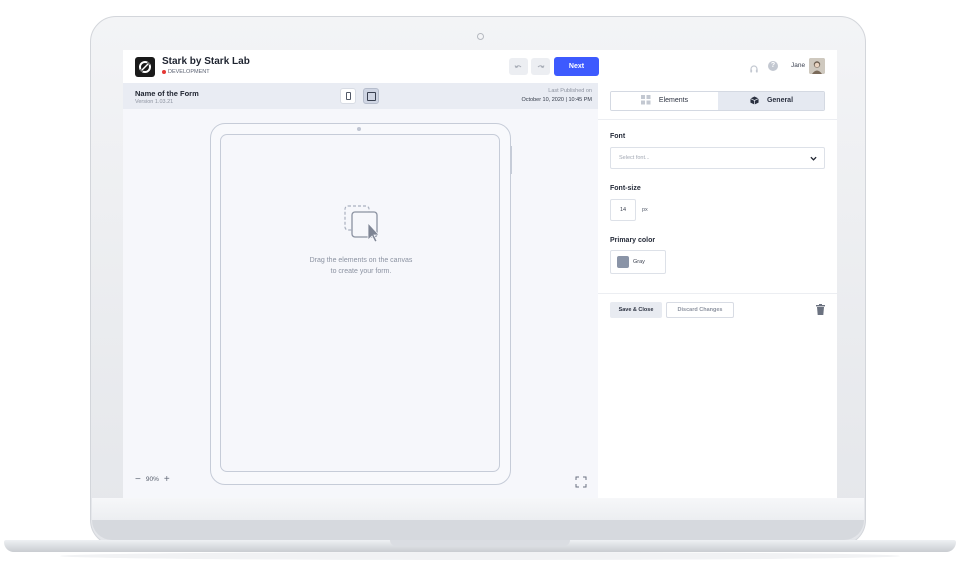 The image size is (960, 572). What do you see at coordinates (798, 65) in the screenshot?
I see `username: Jane` at bounding box center [798, 65].